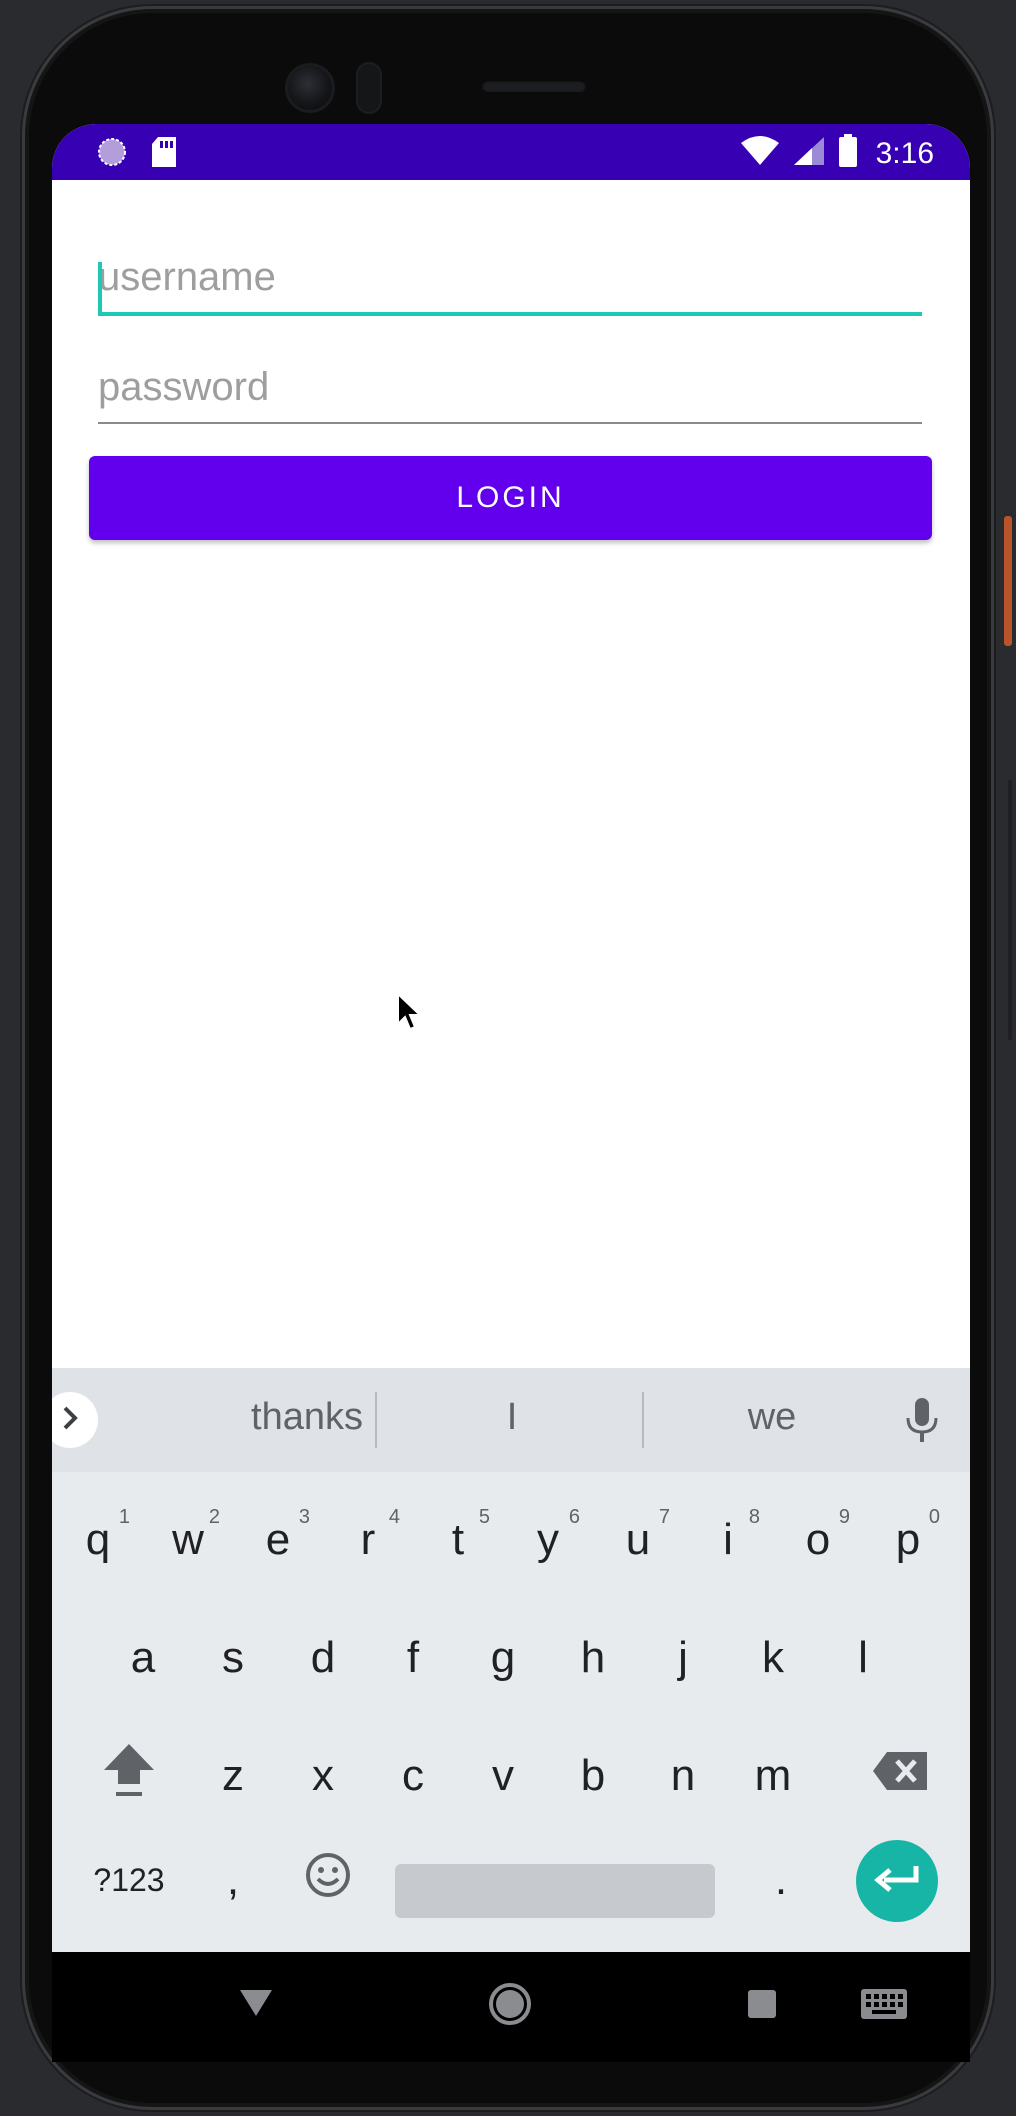 The image size is (1016, 2116). I want to click on wifi-icon, so click(760, 153).